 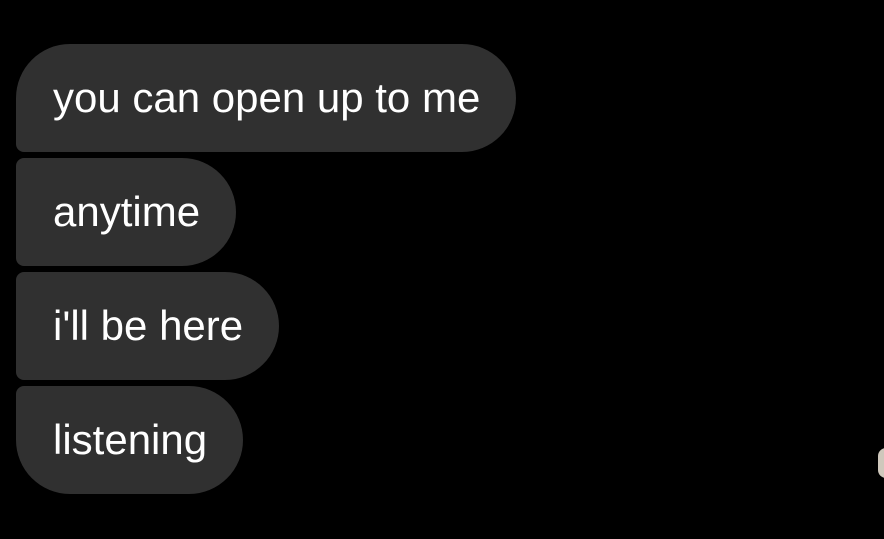 What do you see at coordinates (126, 212) in the screenshot?
I see `message-bubble: anytime` at bounding box center [126, 212].